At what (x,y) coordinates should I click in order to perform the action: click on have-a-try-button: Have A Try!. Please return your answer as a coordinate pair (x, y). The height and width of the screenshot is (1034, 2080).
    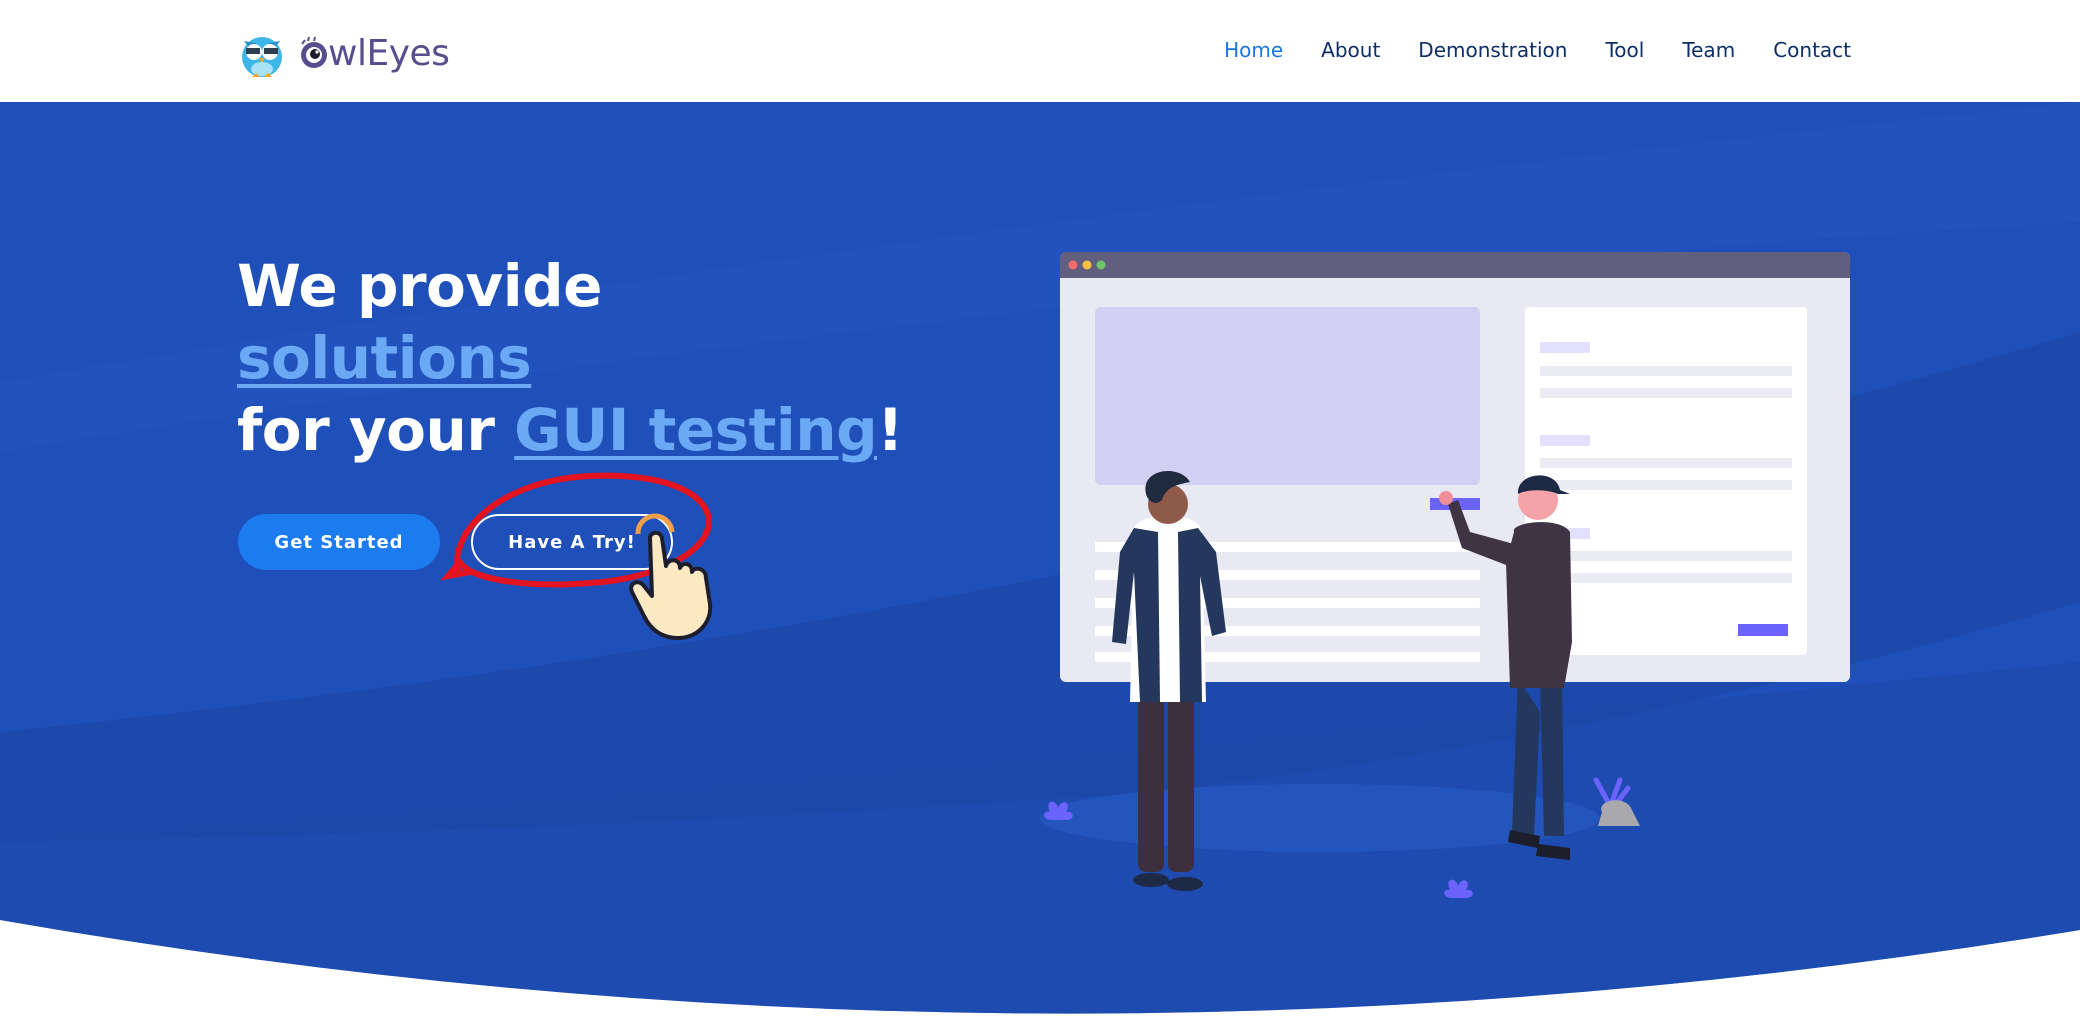
    Looking at the image, I should click on (572, 542).